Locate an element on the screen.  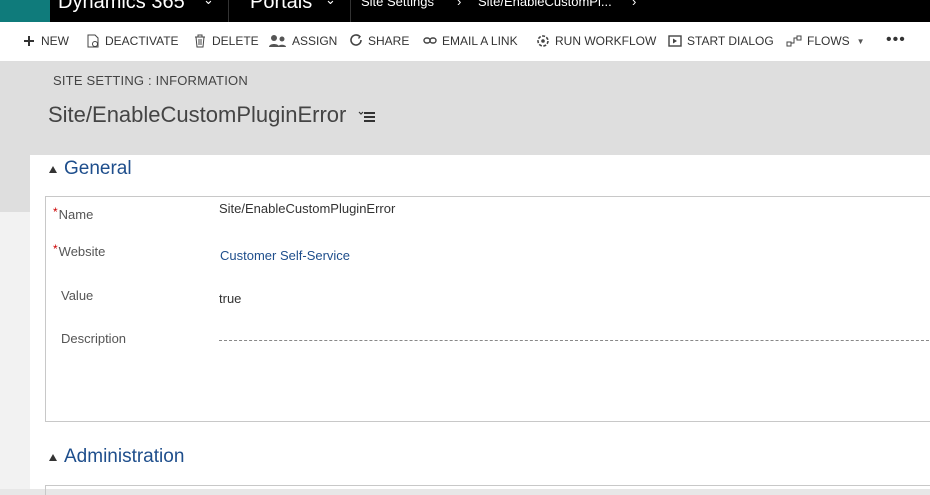
app-name: Dynamics 365 is located at coordinates (121, 7).